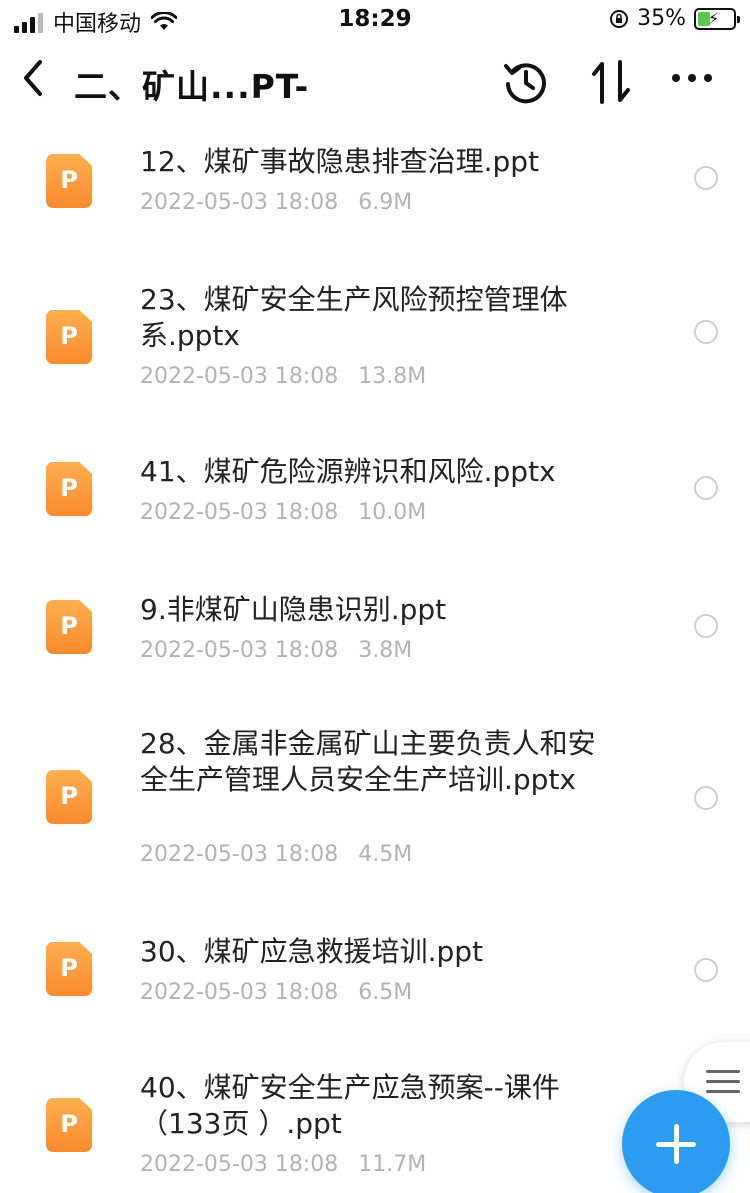 The image size is (750, 1193). Describe the element at coordinates (33, 78) in the screenshot. I see `back-chevron-icon` at that location.